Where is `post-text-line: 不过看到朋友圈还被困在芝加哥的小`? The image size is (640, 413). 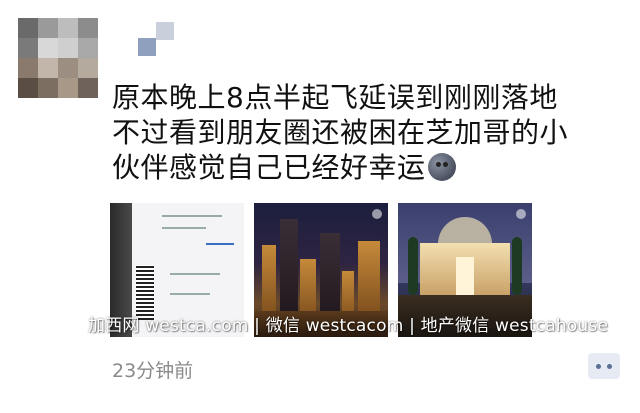
post-text-line: 不过看到朋友圈还被困在芝加哥的小 is located at coordinates (340, 132).